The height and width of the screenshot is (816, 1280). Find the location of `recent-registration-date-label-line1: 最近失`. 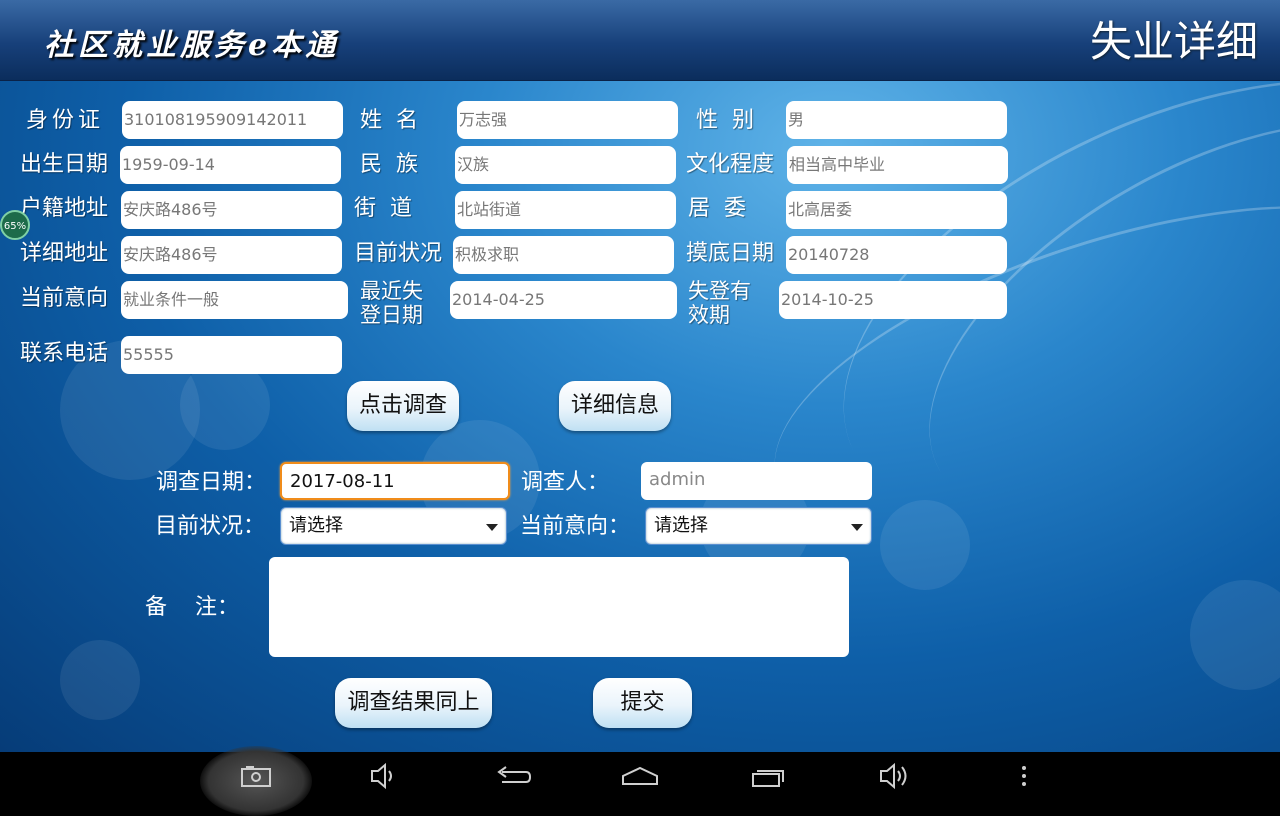

recent-registration-date-label-line1: 最近失 is located at coordinates (391, 291).